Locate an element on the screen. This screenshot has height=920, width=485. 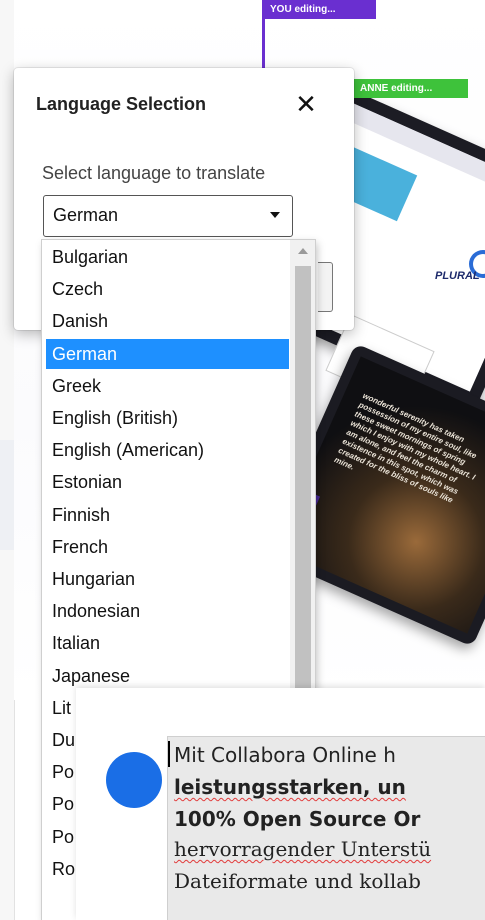
language-option: Bulgarian is located at coordinates (167, 257).